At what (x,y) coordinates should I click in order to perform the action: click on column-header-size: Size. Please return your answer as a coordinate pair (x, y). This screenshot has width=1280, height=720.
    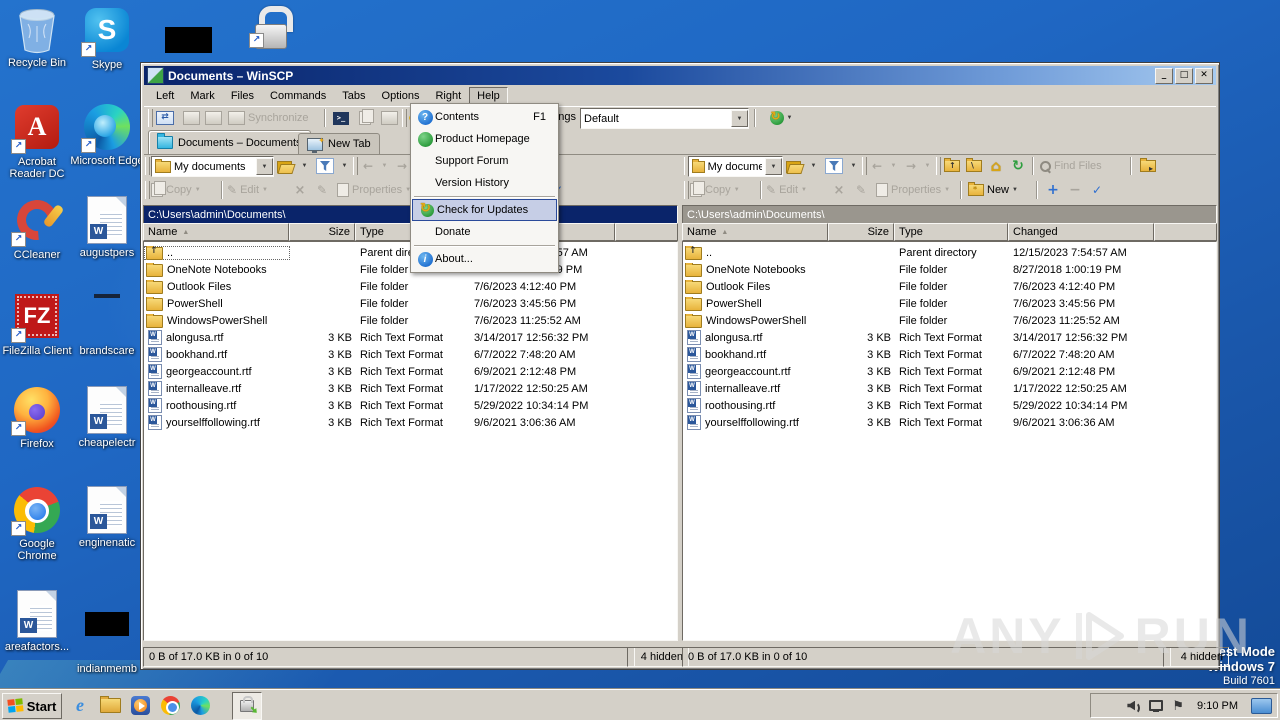
    Looking at the image, I should click on (322, 232).